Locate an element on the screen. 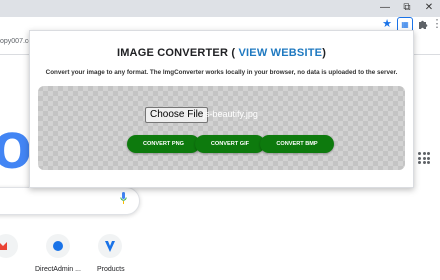  shortcut-tile-gmail is located at coordinates (9, 246).